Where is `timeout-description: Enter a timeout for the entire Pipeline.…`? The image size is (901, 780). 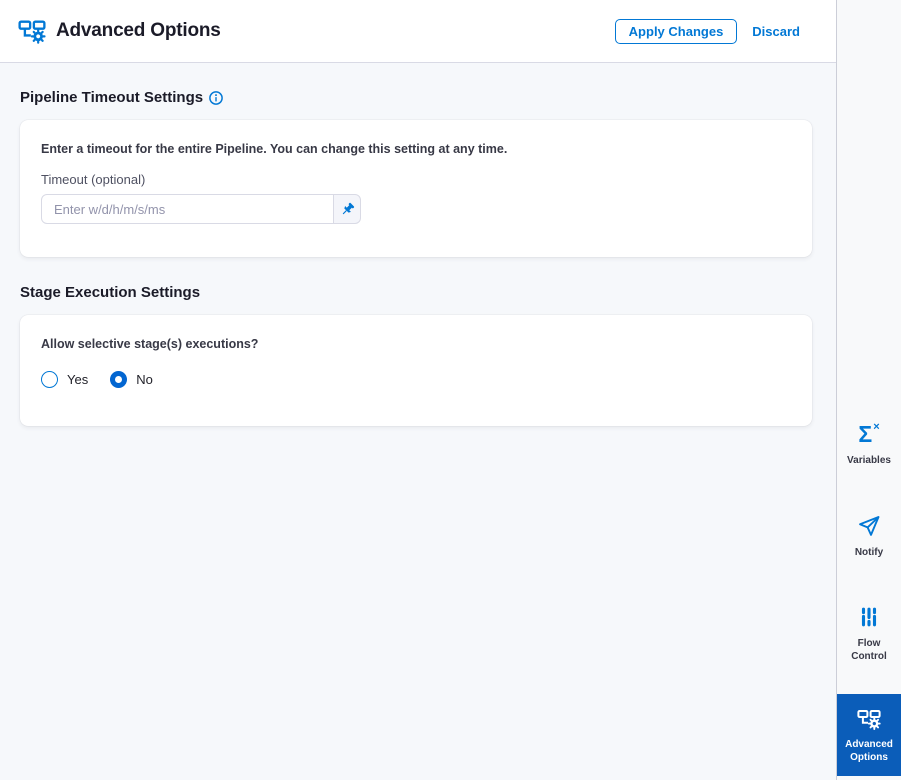 timeout-description: Enter a timeout for the entire Pipeline.… is located at coordinates (274, 149).